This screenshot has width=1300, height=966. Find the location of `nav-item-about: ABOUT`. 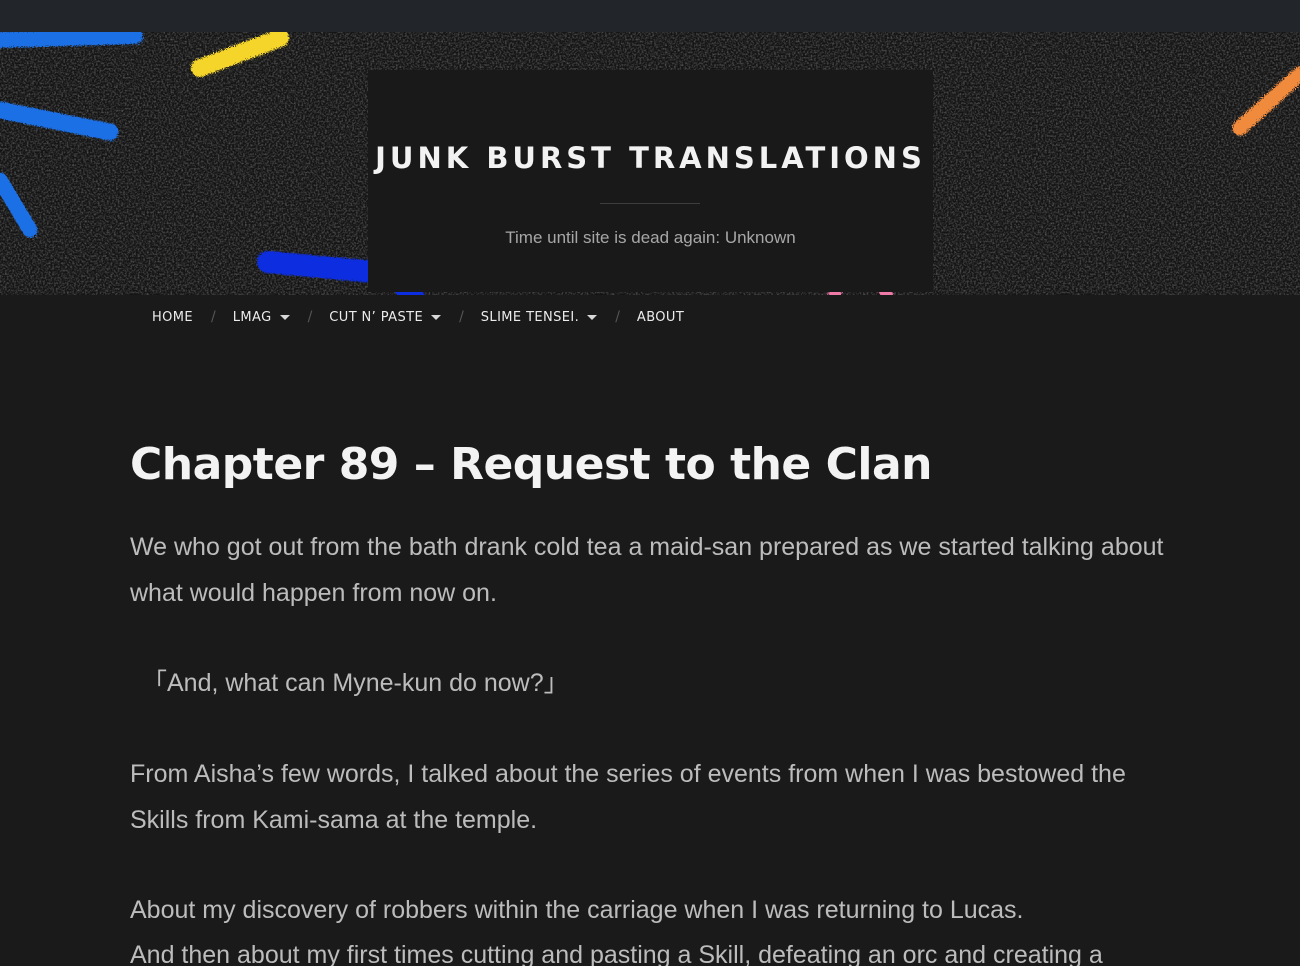

nav-item-about: ABOUT is located at coordinates (660, 317).